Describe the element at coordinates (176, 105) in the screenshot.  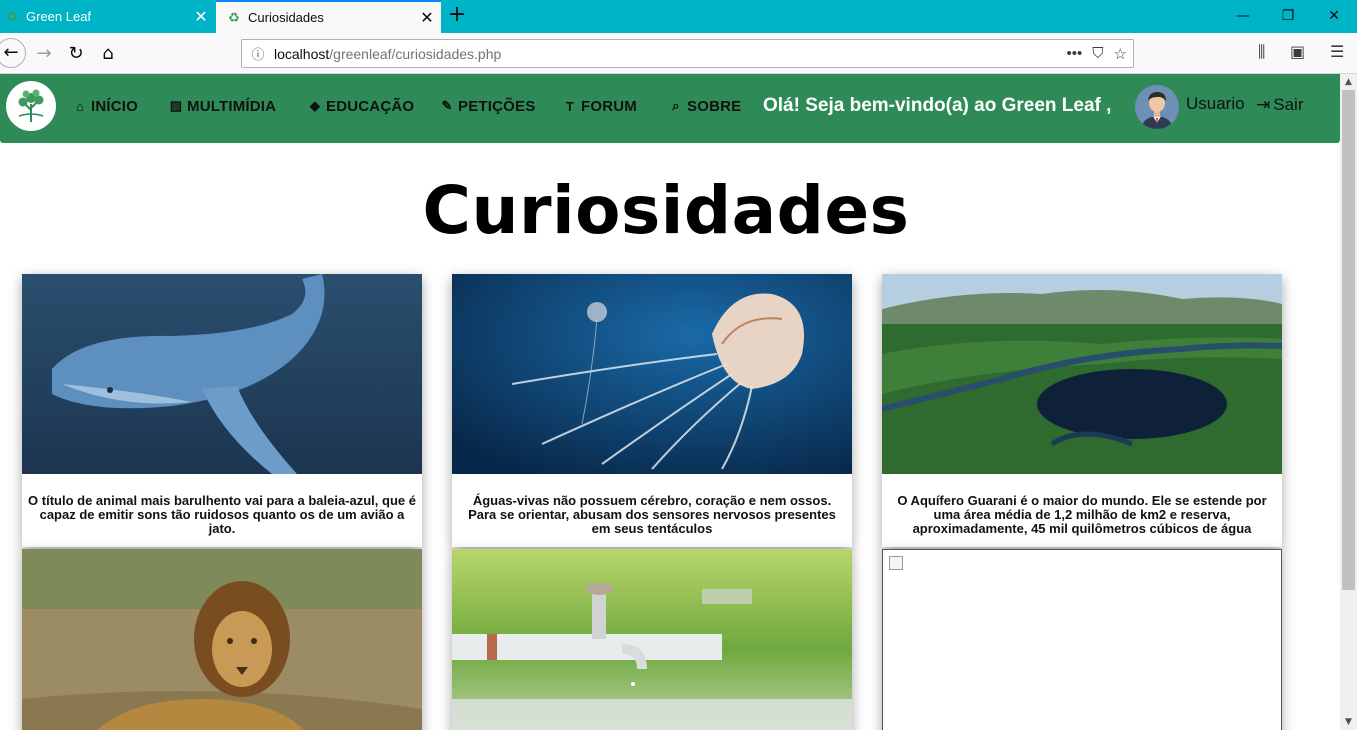
I see `image-icon: ▨` at that location.